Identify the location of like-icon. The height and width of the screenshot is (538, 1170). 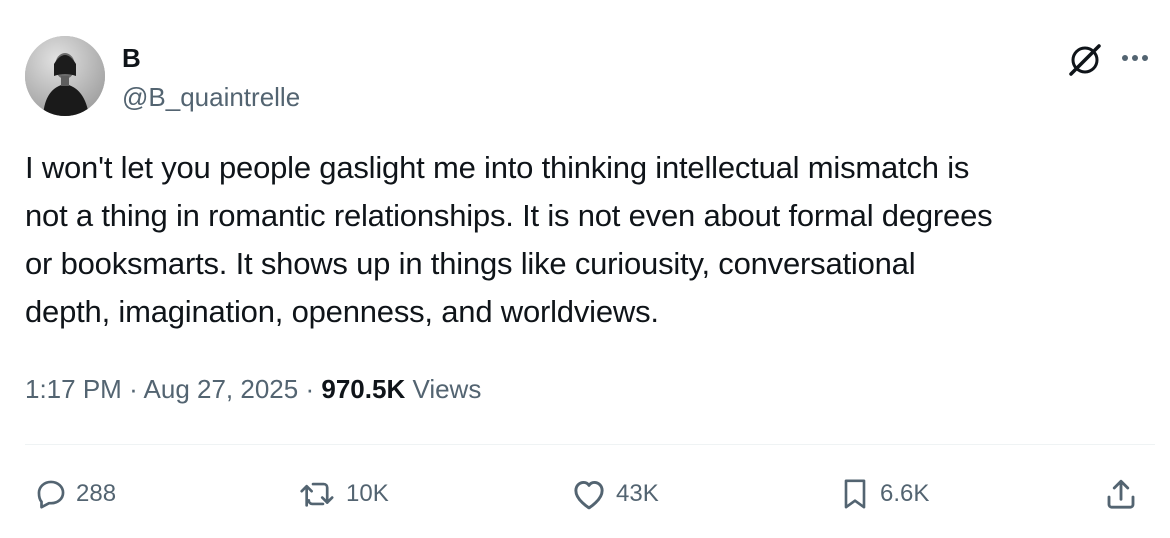
(589, 495).